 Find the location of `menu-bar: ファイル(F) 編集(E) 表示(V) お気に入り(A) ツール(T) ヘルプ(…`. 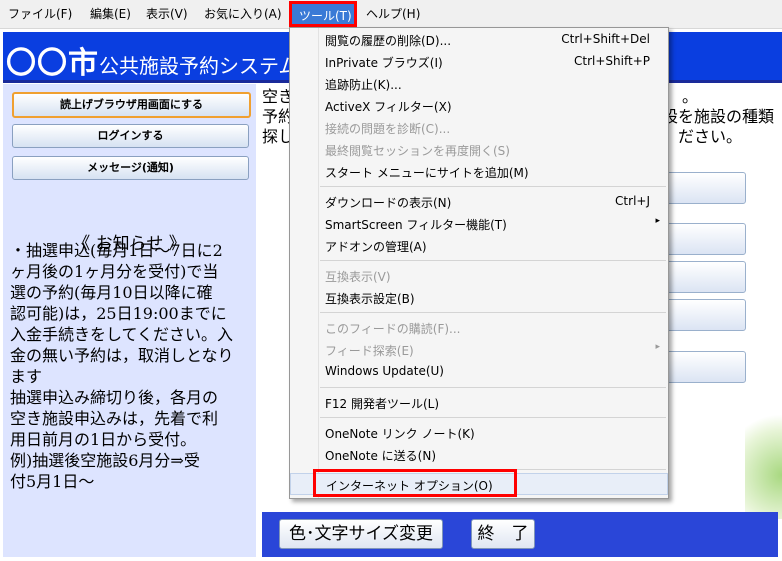

menu-bar: ファイル(F) 編集(E) 表示(V) お気に入り(A) ツール(T) ヘルプ(… is located at coordinates (391, 14).